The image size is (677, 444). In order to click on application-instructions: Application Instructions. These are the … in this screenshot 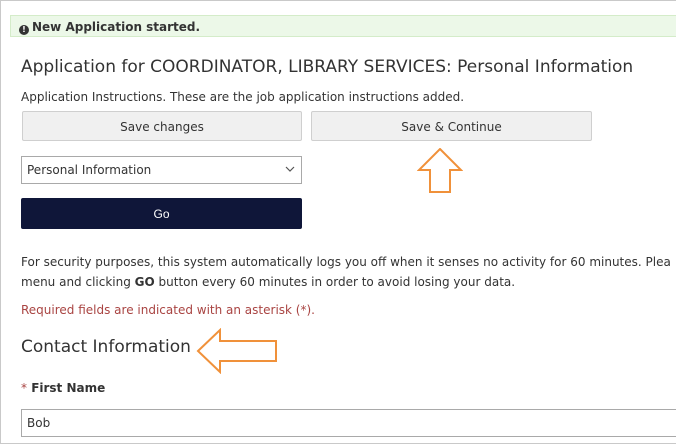, I will do `click(243, 97)`.